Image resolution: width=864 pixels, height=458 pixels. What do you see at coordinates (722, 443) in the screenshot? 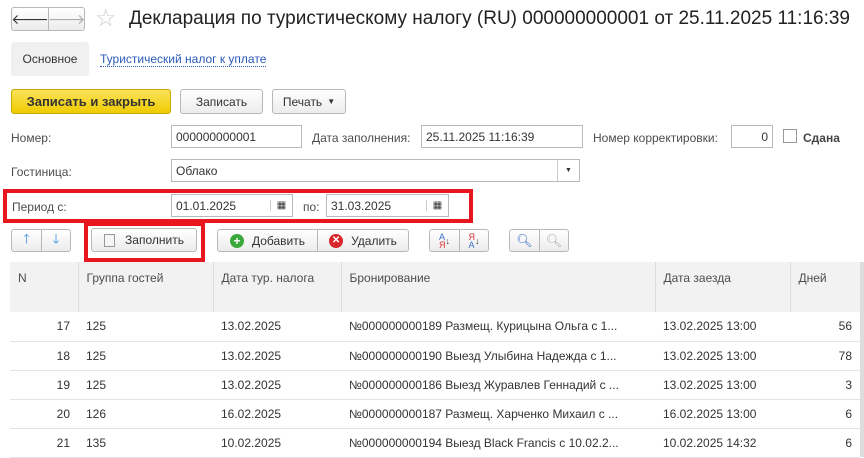
I see `table-cell: 10.02.2025 14:32` at bounding box center [722, 443].